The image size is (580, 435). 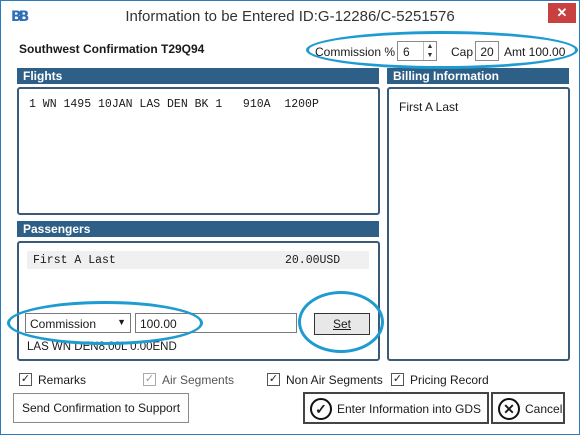 What do you see at coordinates (429, 51) in the screenshot?
I see `stepper-arrows-icon: ▲ ▼` at bounding box center [429, 51].